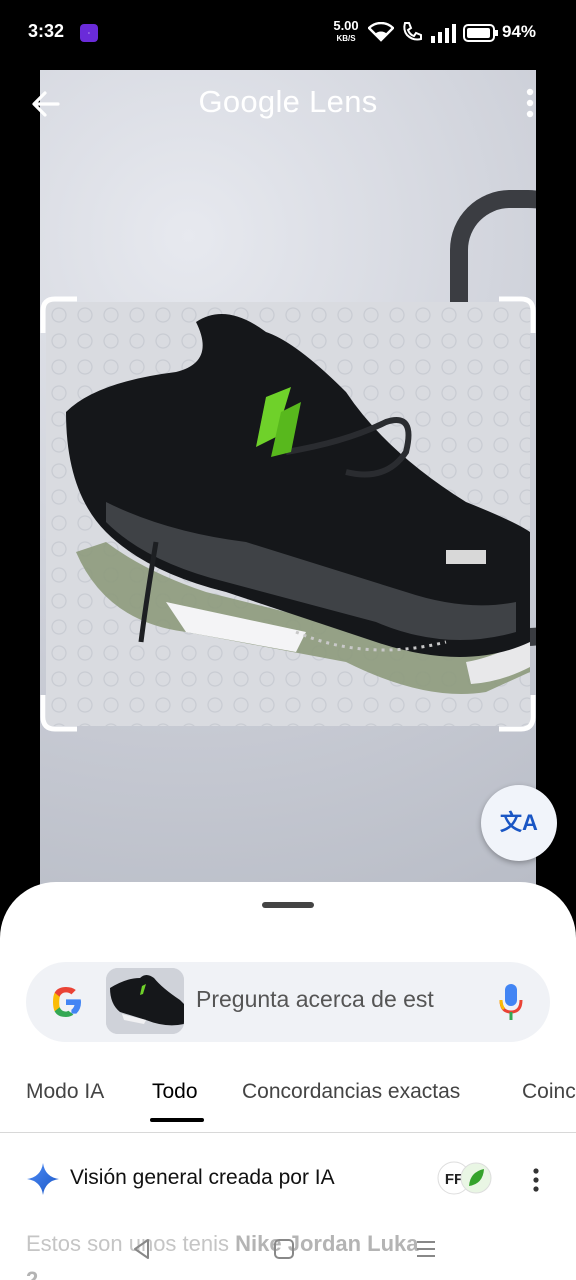 This screenshot has height=1280, width=576. Describe the element at coordinates (65, 1092) in the screenshot. I see `tab-modo-ia: Modo IA` at that location.